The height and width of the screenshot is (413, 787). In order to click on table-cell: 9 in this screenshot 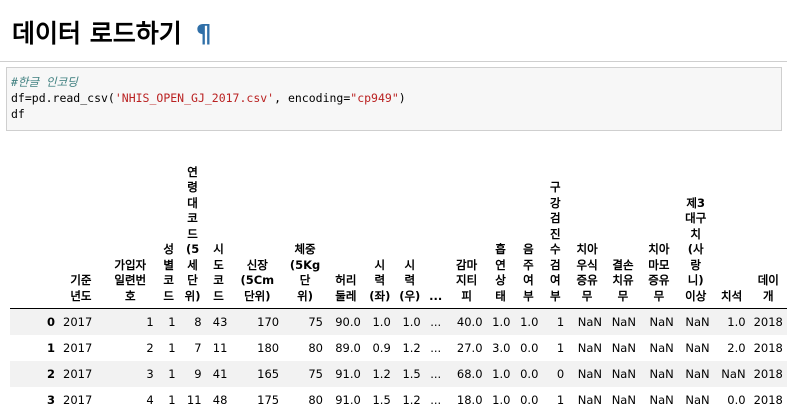, I will do `click(192, 374)`.